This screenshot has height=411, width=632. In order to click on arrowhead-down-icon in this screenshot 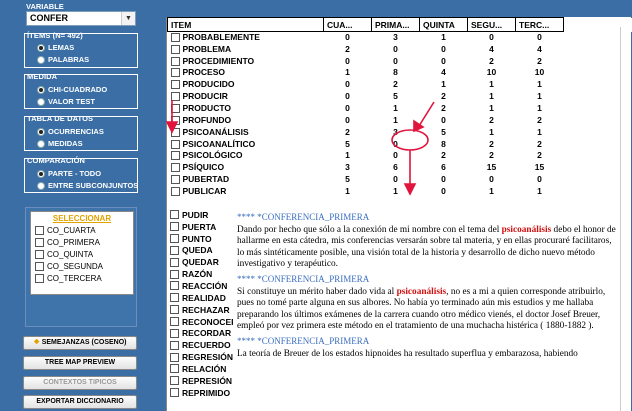, I will do `click(410, 189)`.